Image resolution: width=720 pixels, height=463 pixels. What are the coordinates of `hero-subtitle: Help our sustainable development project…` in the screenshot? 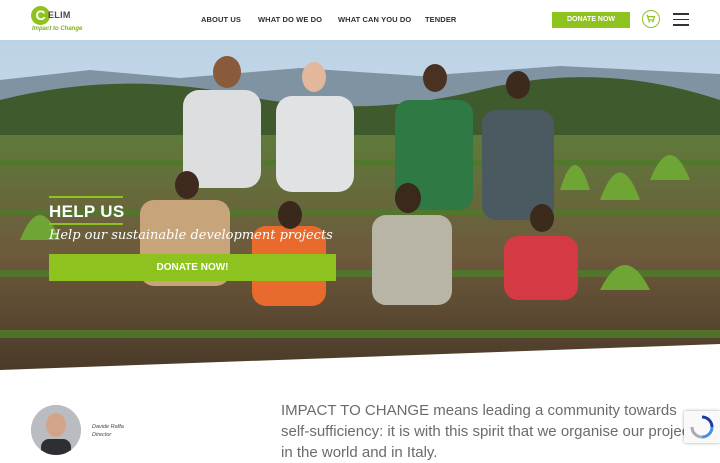 It's located at (191, 235).